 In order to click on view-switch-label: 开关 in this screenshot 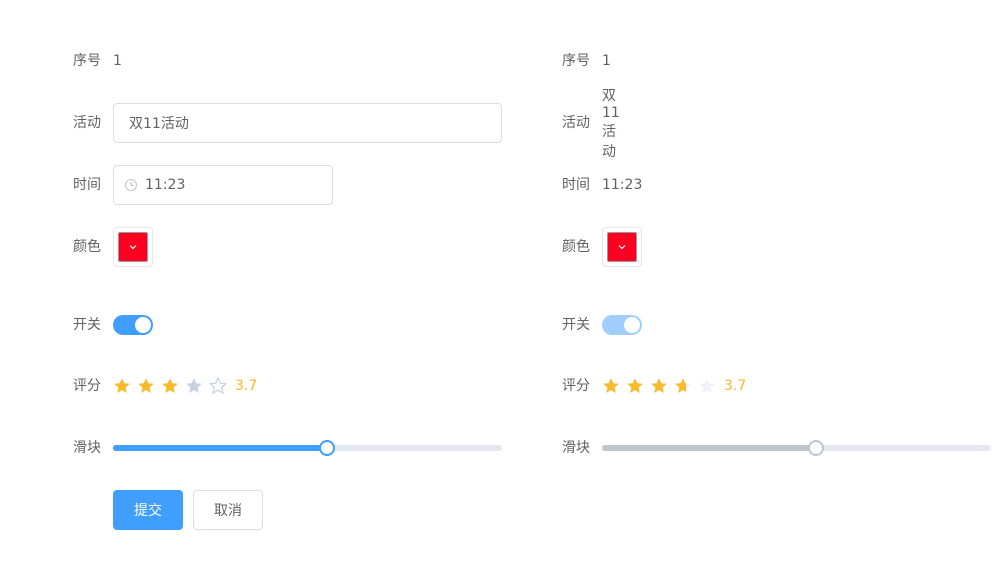, I will do `click(576, 325)`.